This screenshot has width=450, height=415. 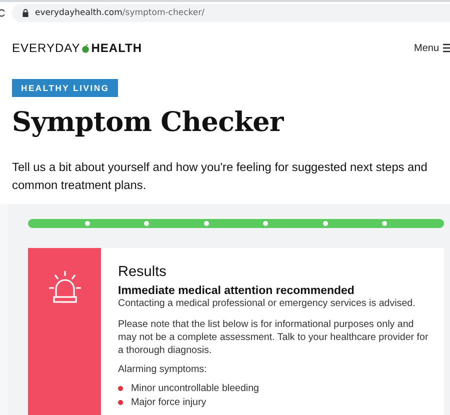 What do you see at coordinates (237, 291) in the screenshot?
I see `verdict-text: Immediate medical attention recommended` at bounding box center [237, 291].